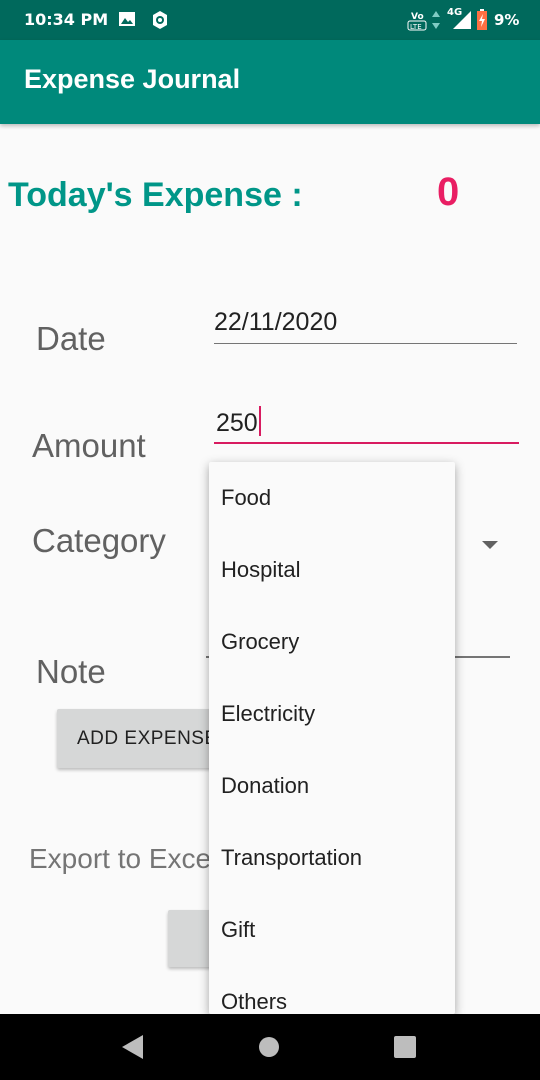 This screenshot has width=540, height=1080. I want to click on status-bar: 10:34 PM Vo LTE 4G 9%, so click(270, 20).